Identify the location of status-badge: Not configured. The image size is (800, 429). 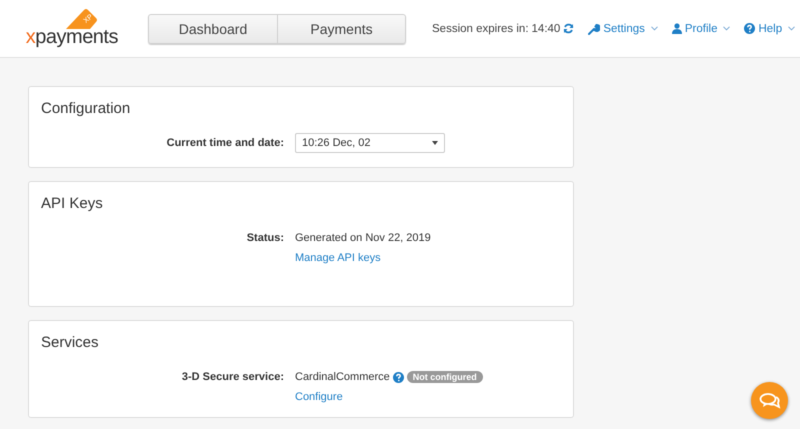
(444, 377).